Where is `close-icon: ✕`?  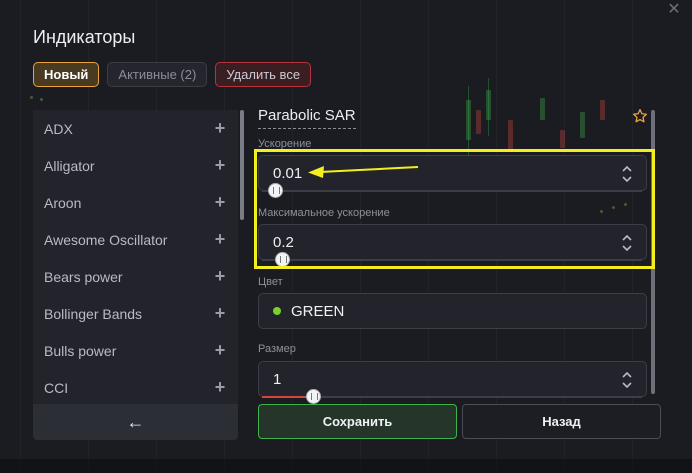
close-icon: ✕ is located at coordinates (674, 10).